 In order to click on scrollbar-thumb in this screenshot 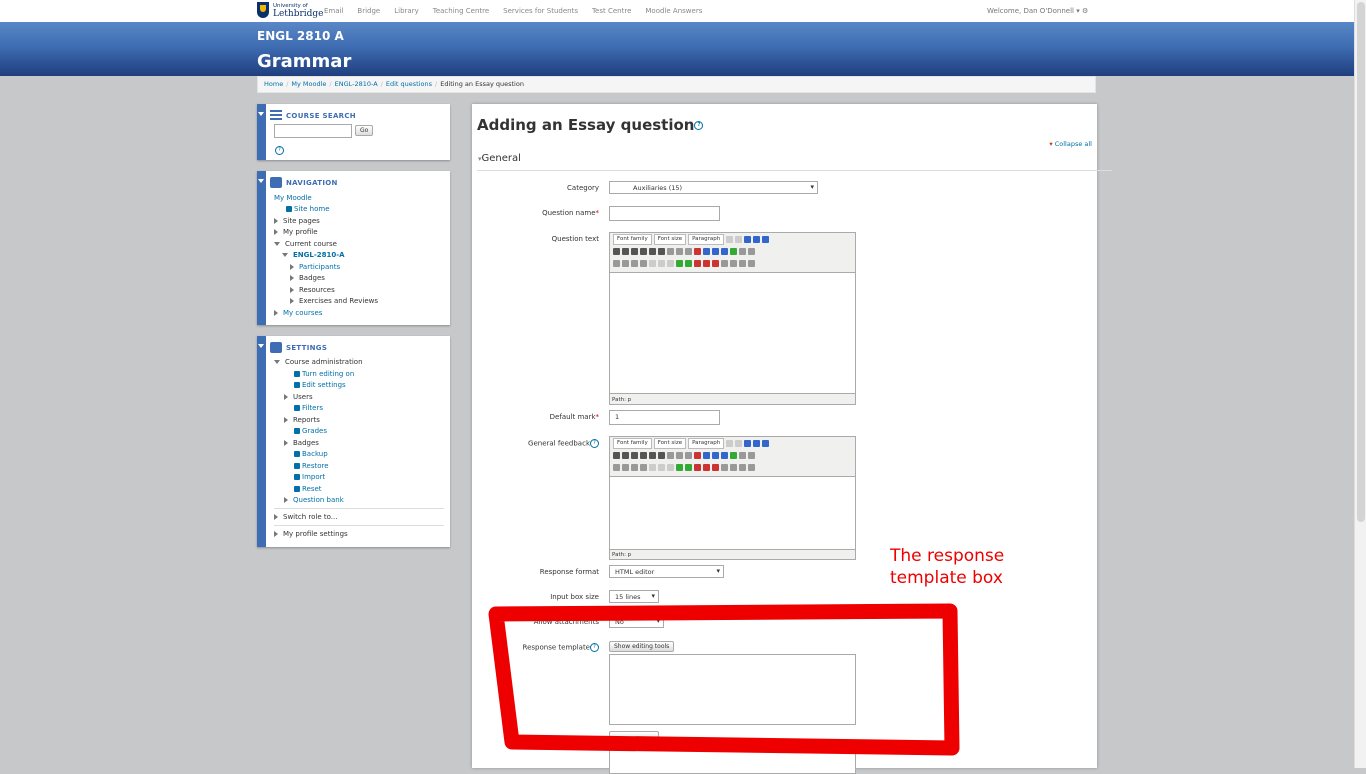, I will do `click(1361, 262)`.